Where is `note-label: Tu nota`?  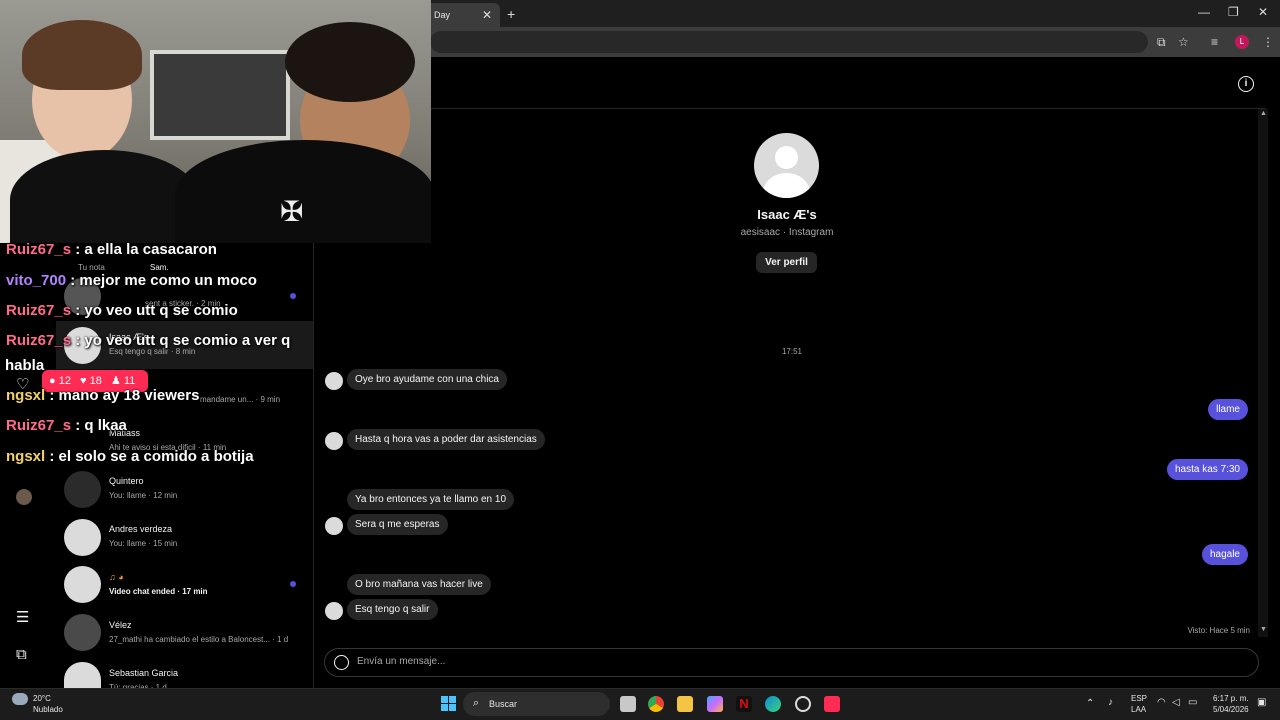
note-label: Tu nota is located at coordinates (91, 267).